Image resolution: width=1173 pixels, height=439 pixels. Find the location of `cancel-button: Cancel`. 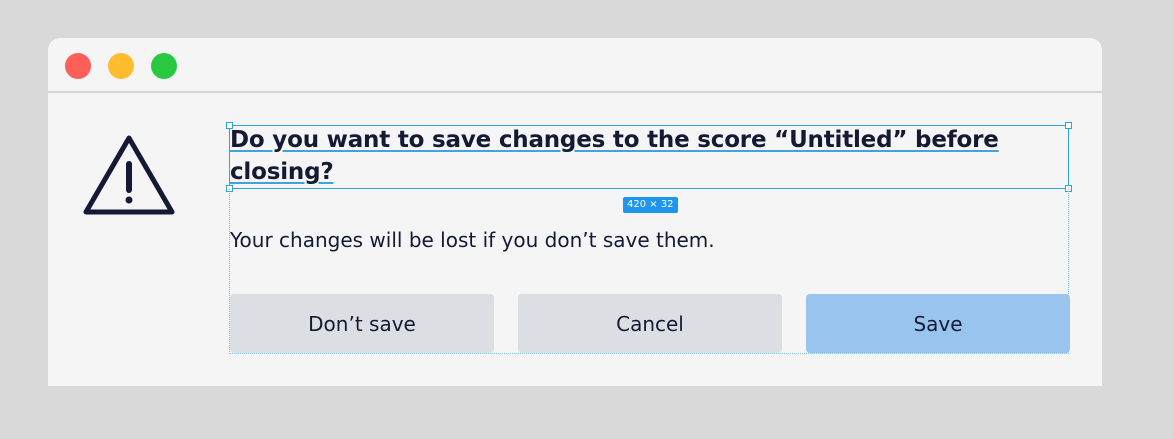

cancel-button: Cancel is located at coordinates (650, 323).